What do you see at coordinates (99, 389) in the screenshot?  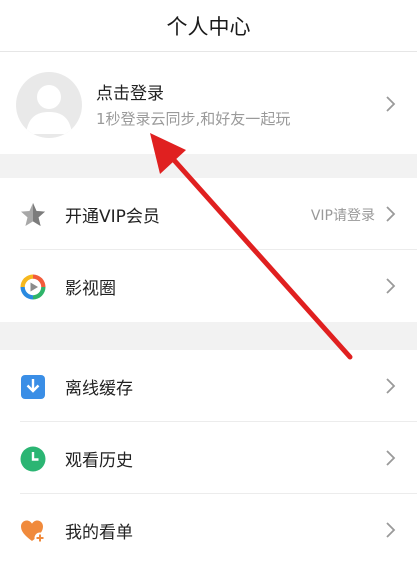 I see `menu-item-label: 离线缓存` at bounding box center [99, 389].